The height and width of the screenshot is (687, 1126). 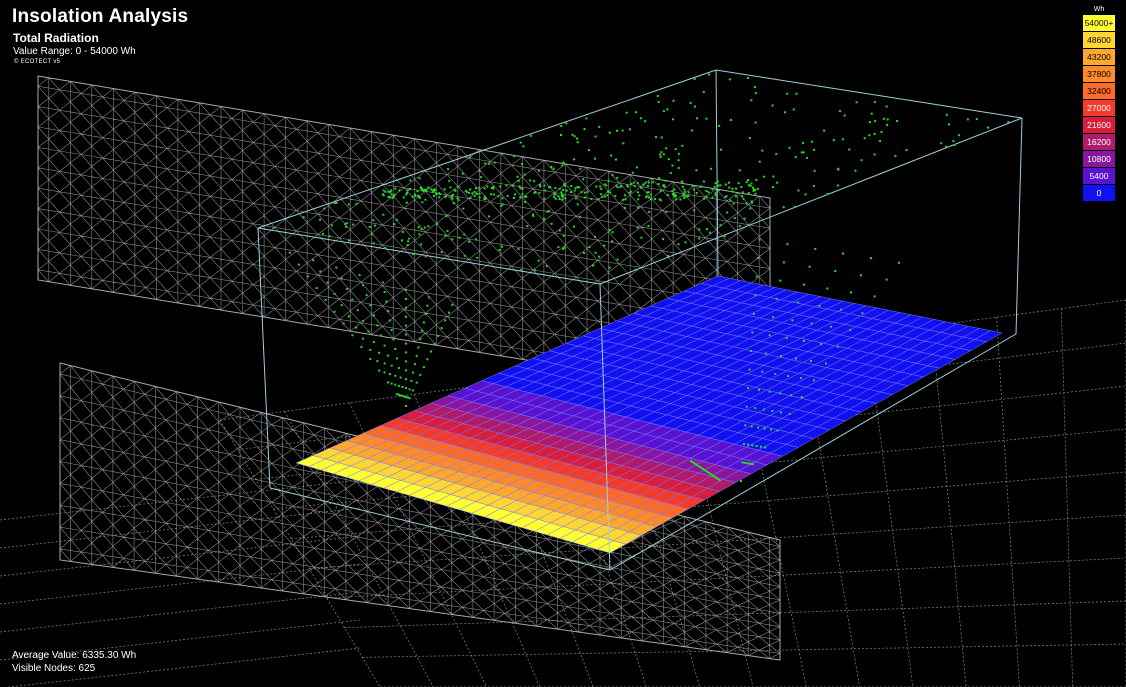 I want to click on visible-nodes-text: Visible Nodes: 625, so click(x=54, y=668).